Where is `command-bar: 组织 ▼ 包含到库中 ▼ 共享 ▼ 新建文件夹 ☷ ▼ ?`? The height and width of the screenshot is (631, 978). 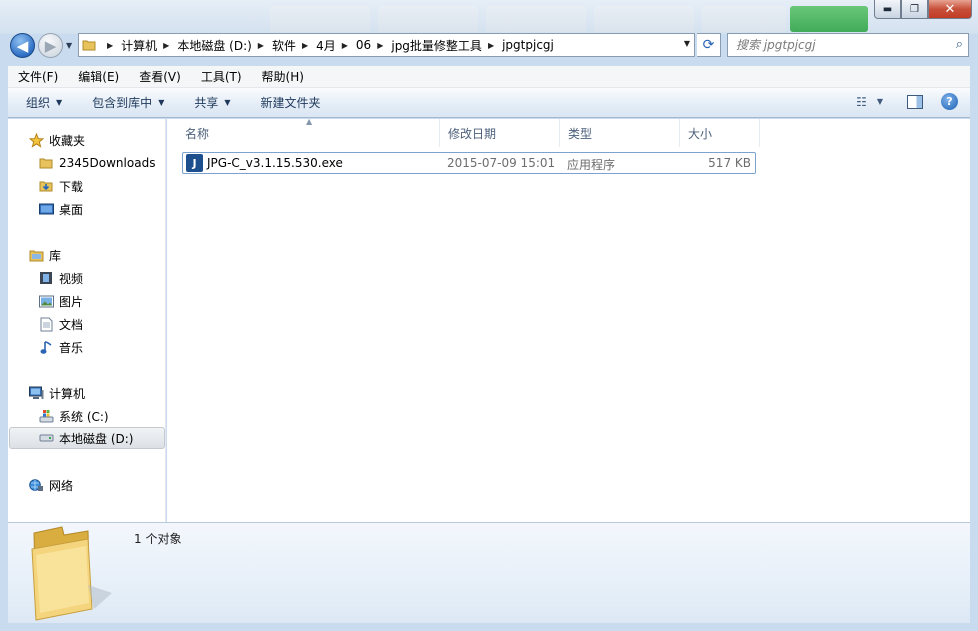 command-bar: 组织 ▼ 包含到库中 ▼ 共享 ▼ 新建文件夹 ☷ ▼ ? is located at coordinates (489, 103).